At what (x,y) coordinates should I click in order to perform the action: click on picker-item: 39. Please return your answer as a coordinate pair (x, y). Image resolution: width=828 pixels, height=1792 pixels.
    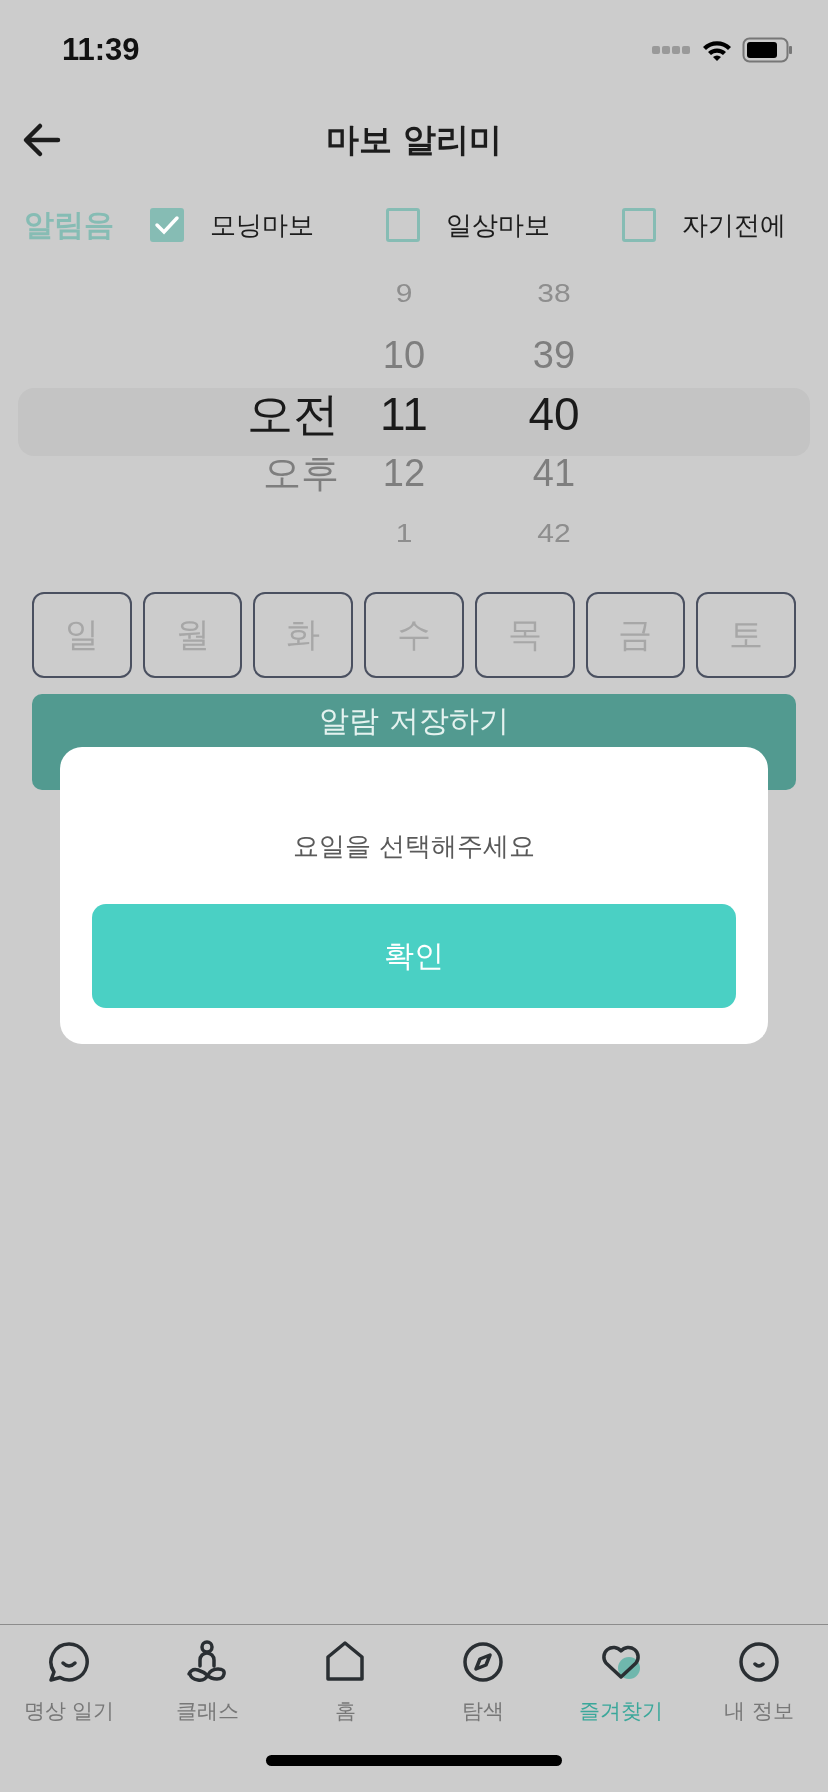
    Looking at the image, I should click on (554, 355).